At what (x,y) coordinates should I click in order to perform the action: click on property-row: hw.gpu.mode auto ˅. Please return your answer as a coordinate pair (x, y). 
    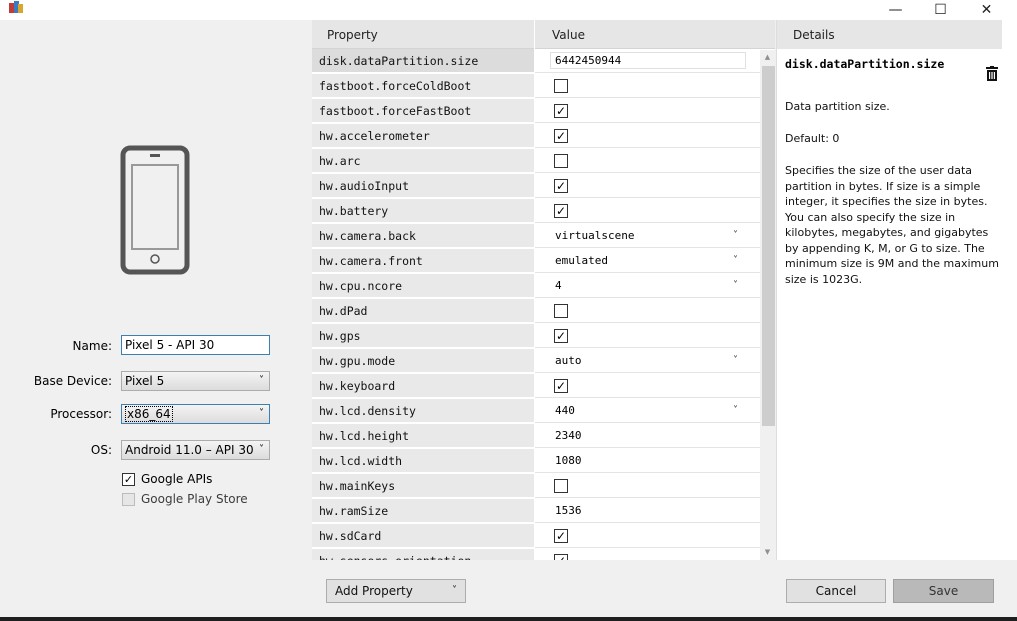
    Looking at the image, I should click on (536, 361).